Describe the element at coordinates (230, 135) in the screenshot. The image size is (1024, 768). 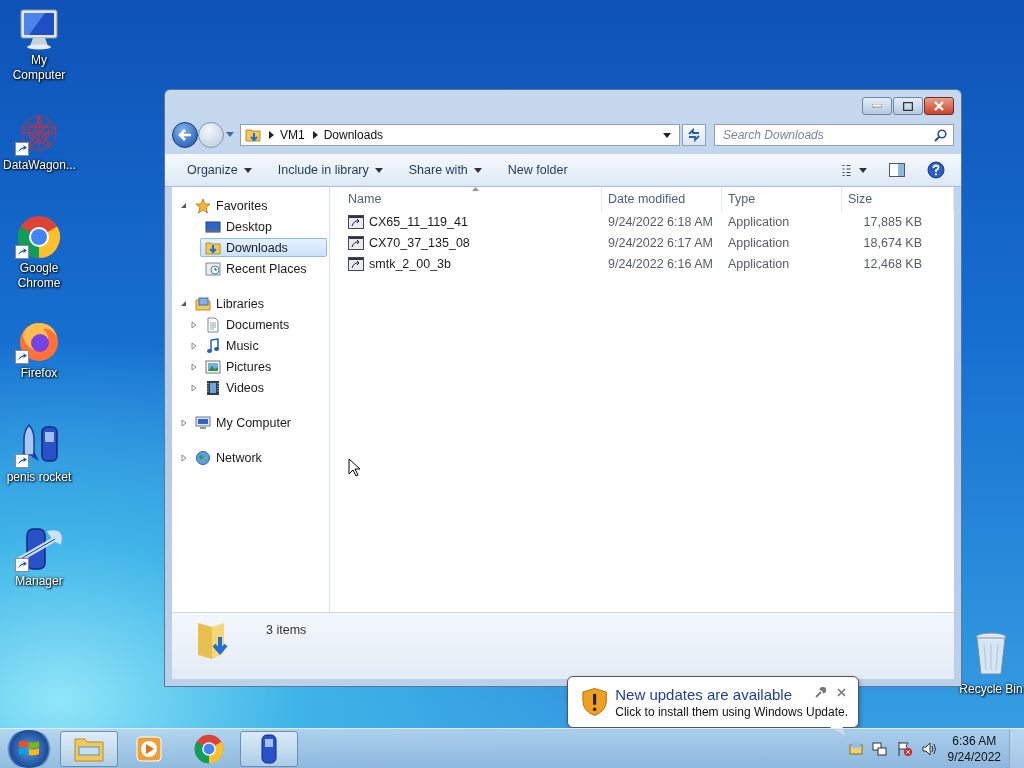
I see `recent-pages-caret-icon` at that location.